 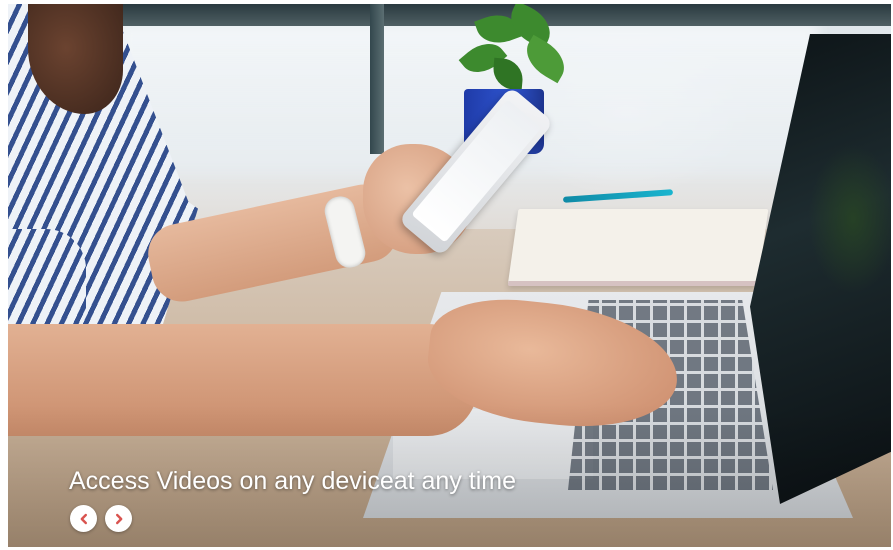 I want to click on next-slide-button, so click(x=118, y=518).